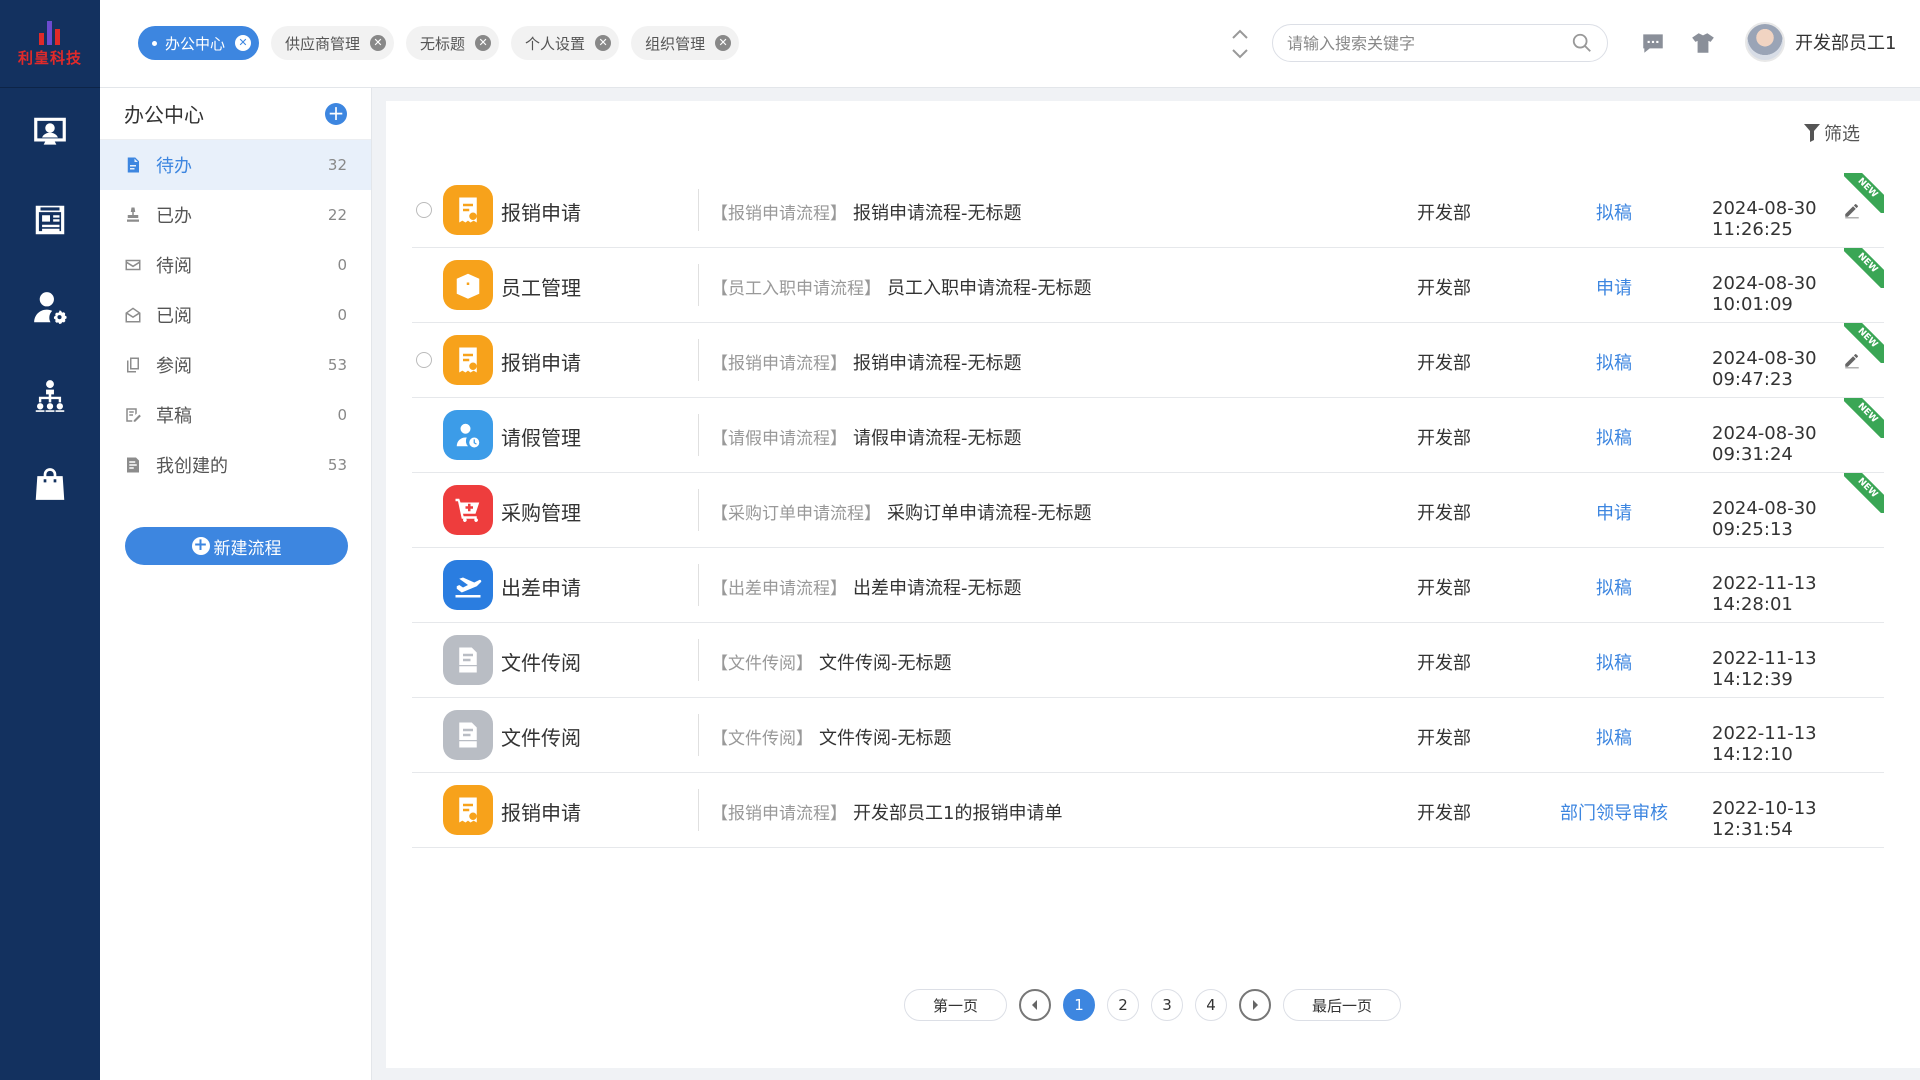  I want to click on sidebar-item-reference: 参阅 53, so click(235, 365).